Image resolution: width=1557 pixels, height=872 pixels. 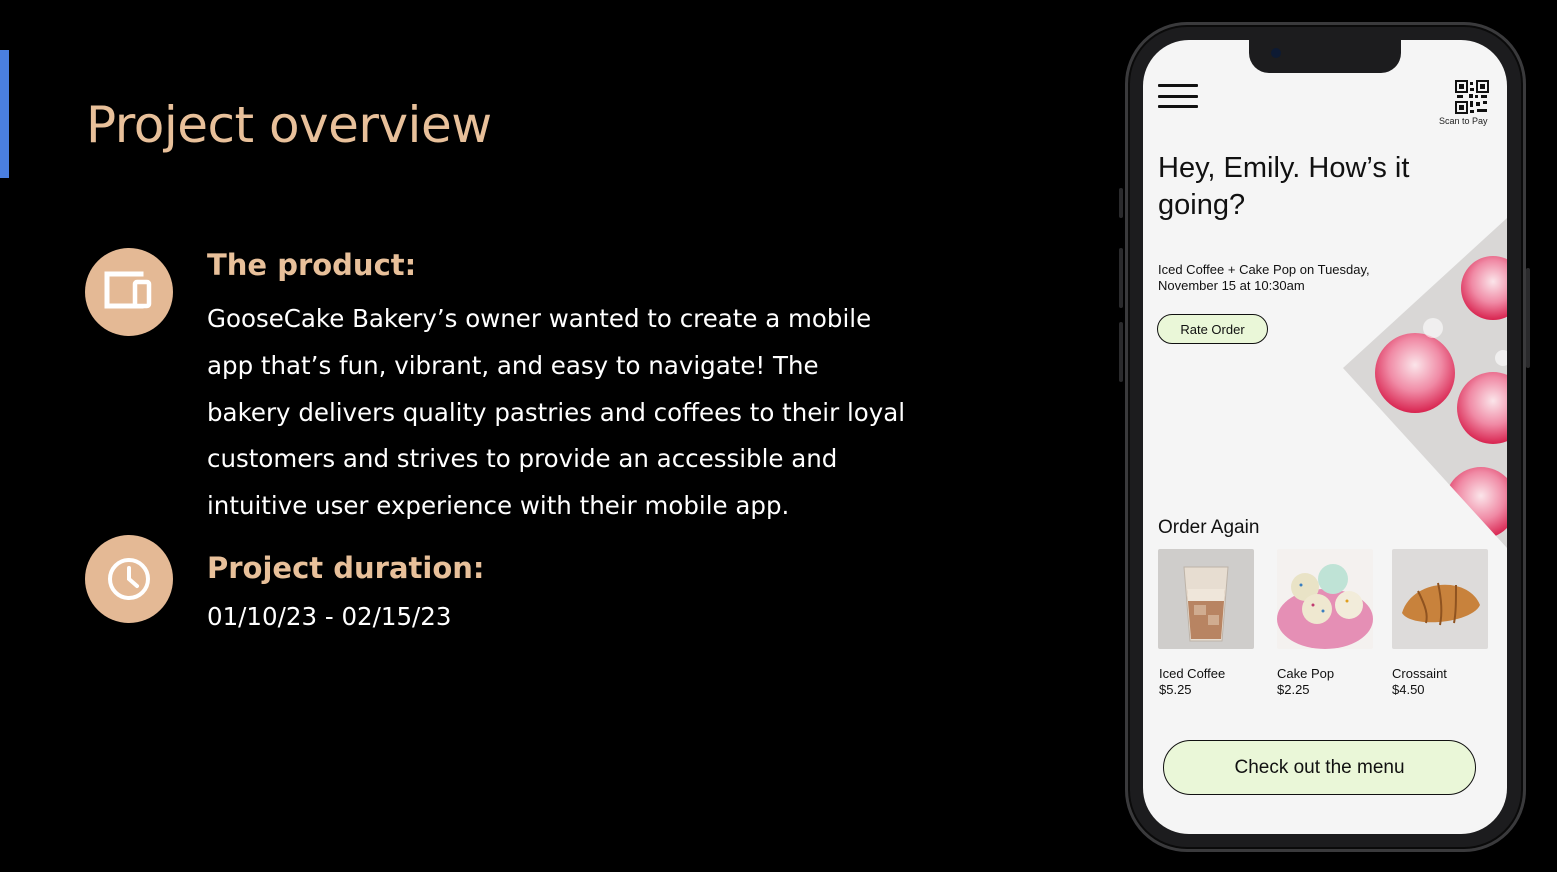 I want to click on item-name: Cake Pop, so click(x=1306, y=673).